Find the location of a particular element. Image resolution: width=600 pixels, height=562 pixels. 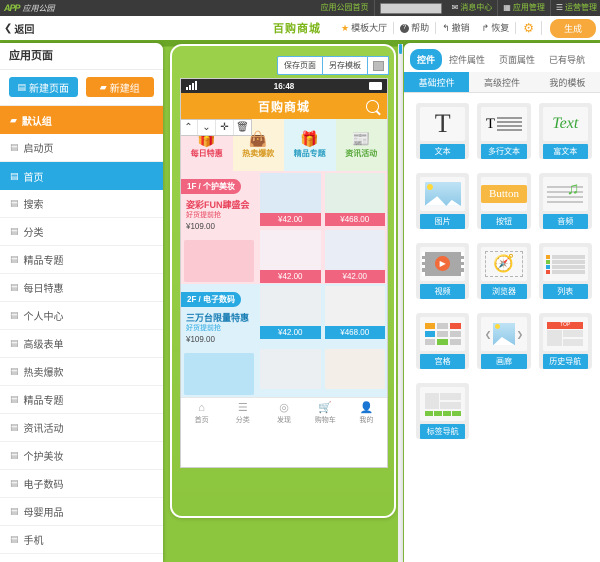

topnav-item-operations: ☰ 运营管理 is located at coordinates (575, 8).